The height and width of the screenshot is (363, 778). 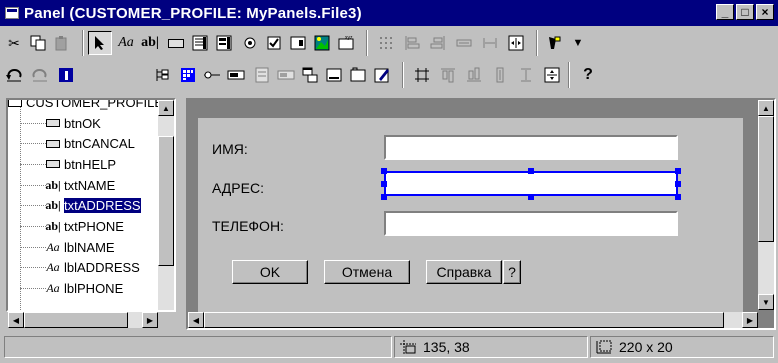 What do you see at coordinates (526, 75) in the screenshot?
I see `space-vertical-icon` at bounding box center [526, 75].